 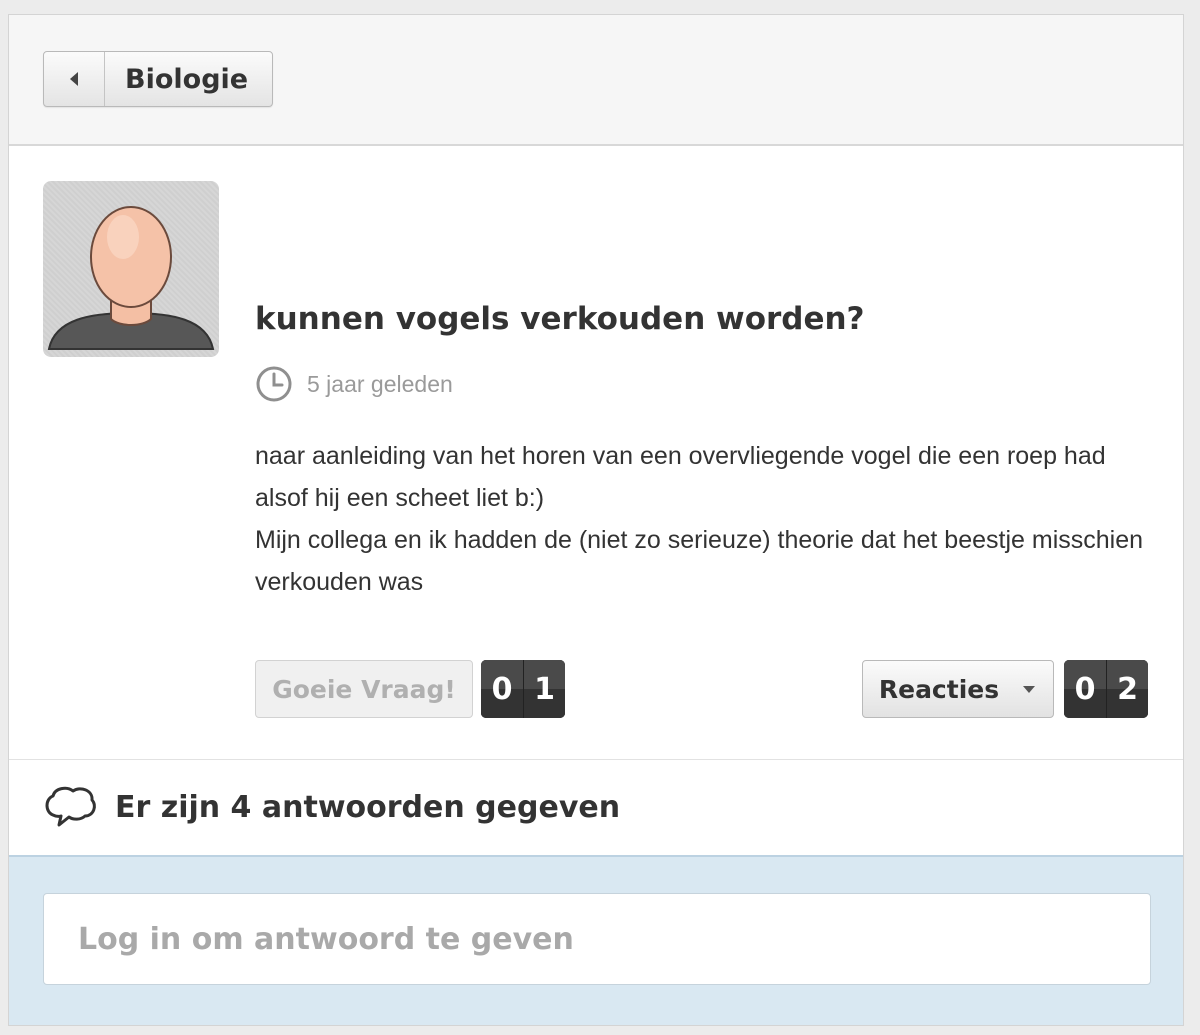 I want to click on good-question-counter: 0 1, so click(x=523, y=689).